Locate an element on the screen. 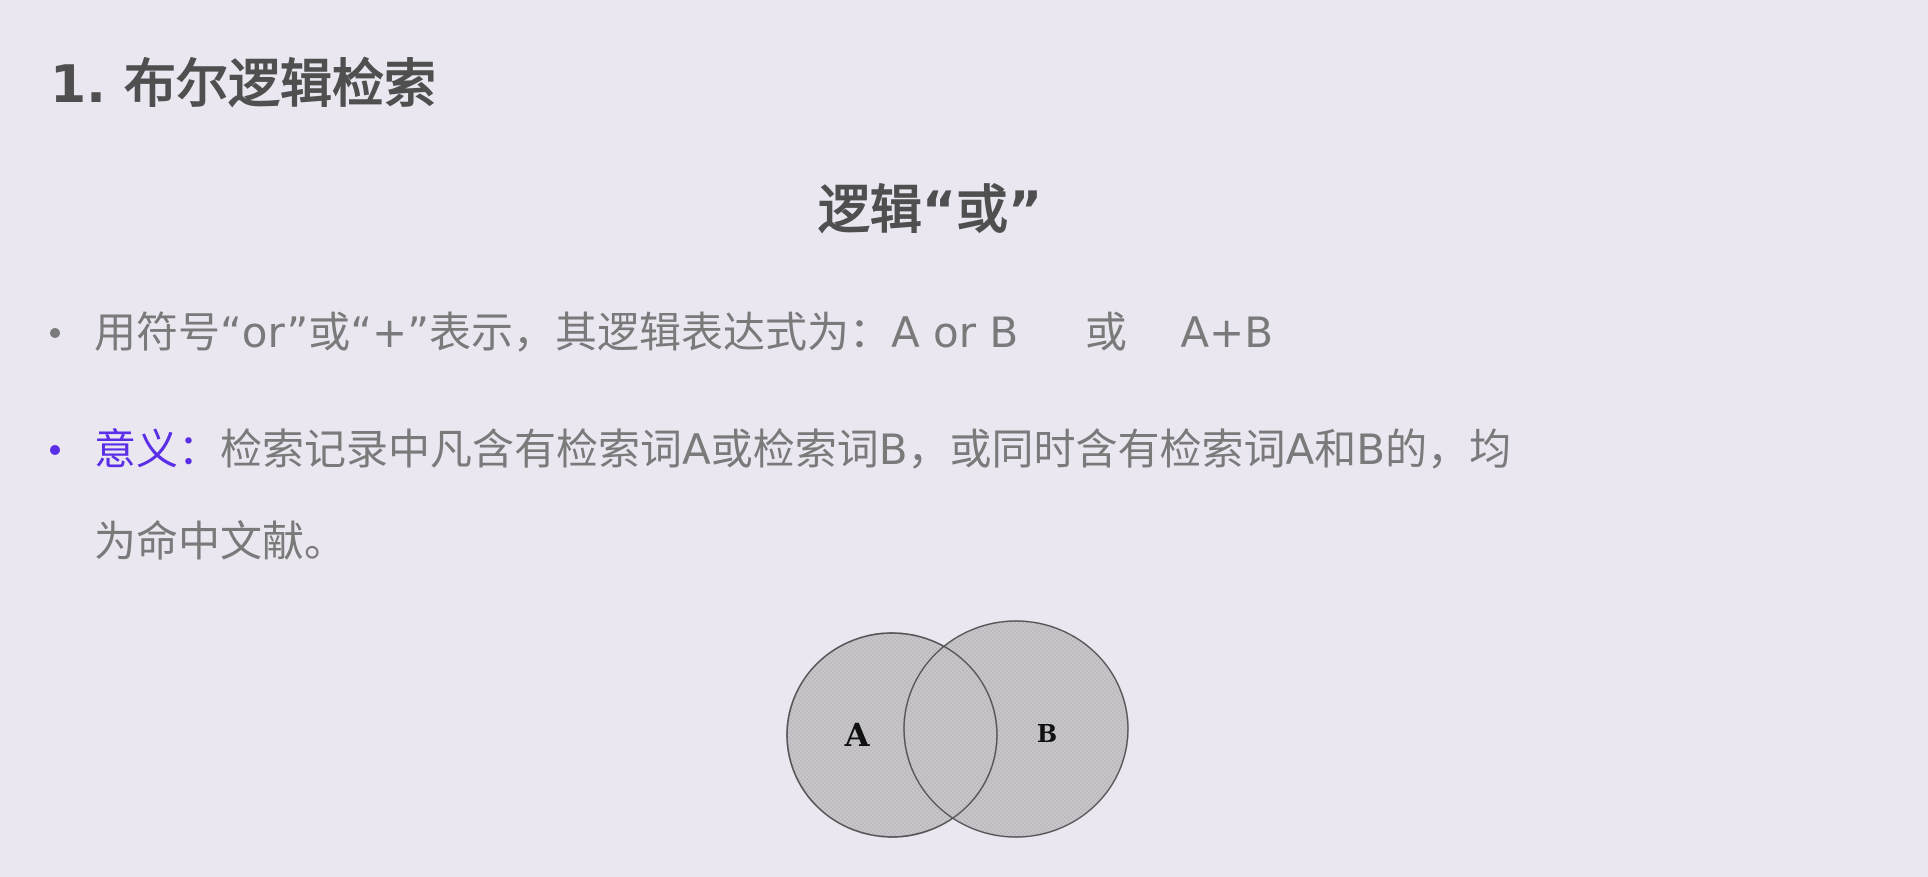 Image resolution: width=1928 pixels, height=877 pixels. venn-label-b: B is located at coordinates (1047, 733).